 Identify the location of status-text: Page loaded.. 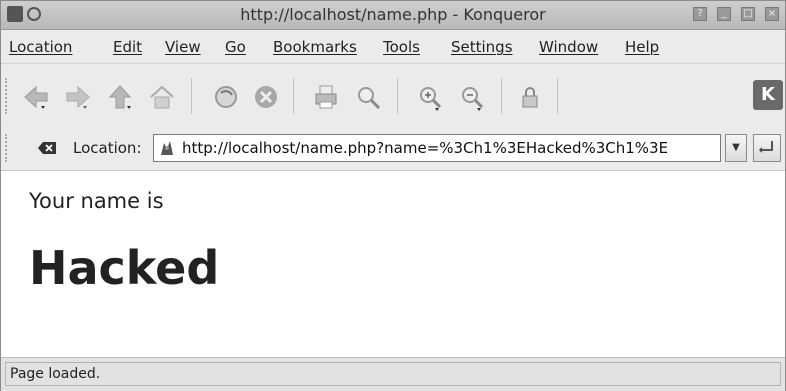
(55, 374).